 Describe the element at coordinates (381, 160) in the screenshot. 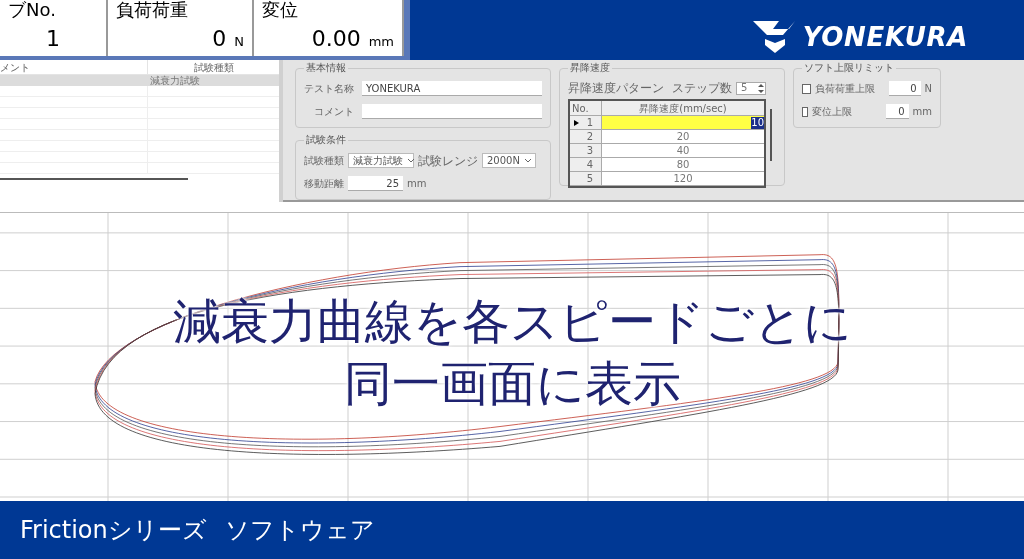

I see `dropdown: 減衰力試験` at that location.